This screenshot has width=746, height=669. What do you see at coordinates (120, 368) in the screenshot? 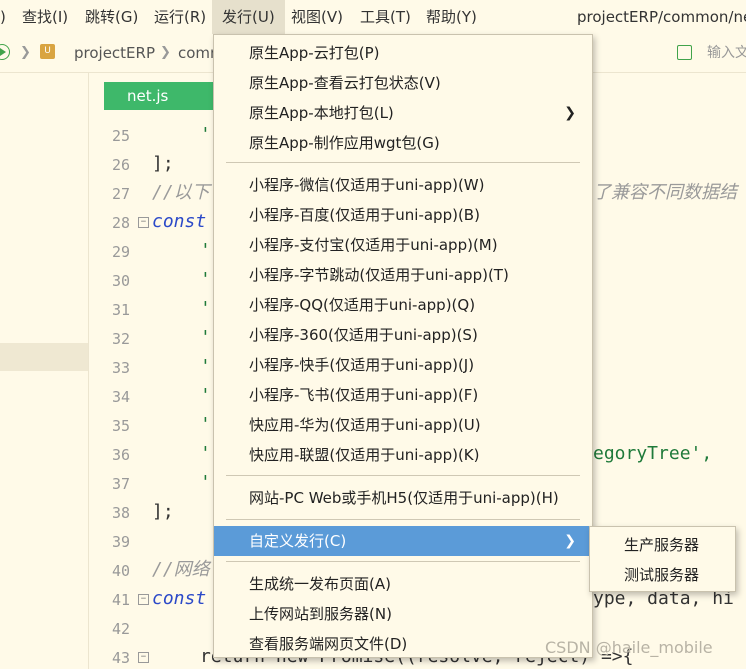
I see `line-number: 33` at bounding box center [120, 368].